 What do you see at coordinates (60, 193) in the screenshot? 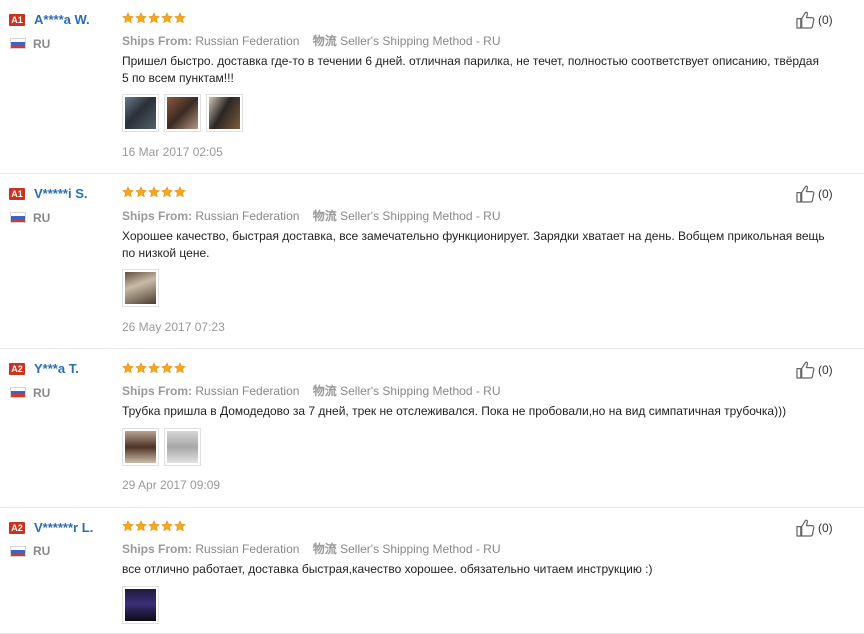
I see `reviewer-name: V*****i S.` at bounding box center [60, 193].